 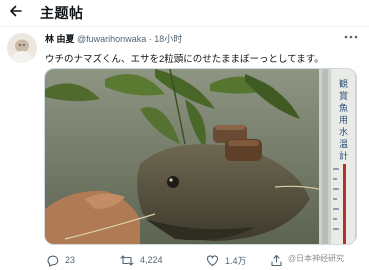 What do you see at coordinates (212, 260) in the screenshot?
I see `heart-icon` at bounding box center [212, 260].